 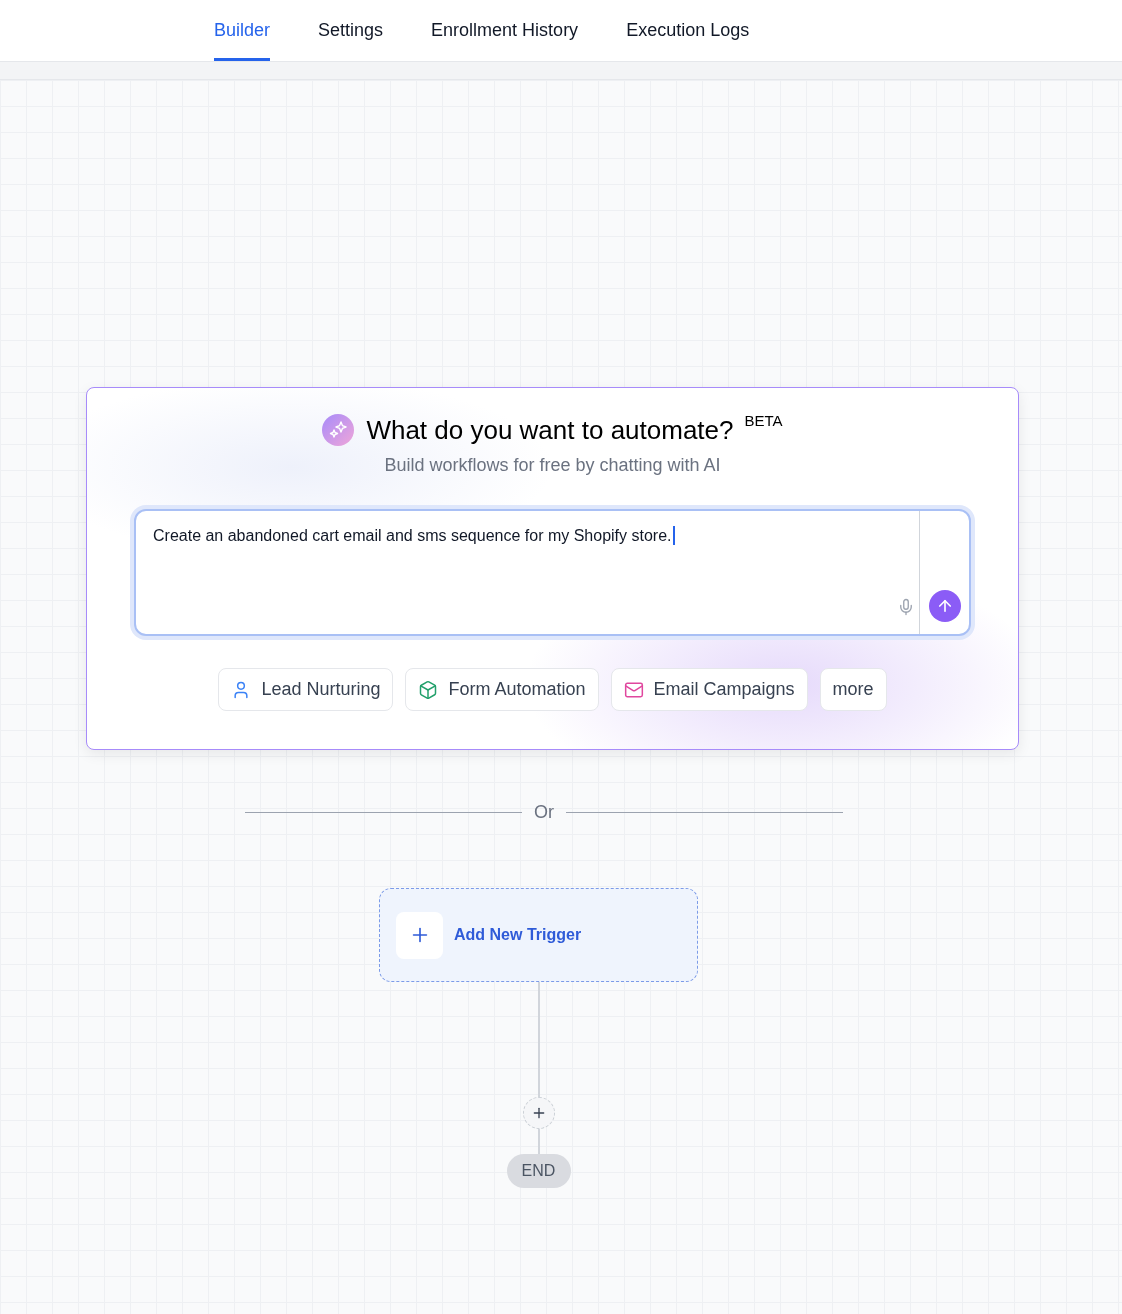 I want to click on or-label: Or, so click(x=544, y=812).